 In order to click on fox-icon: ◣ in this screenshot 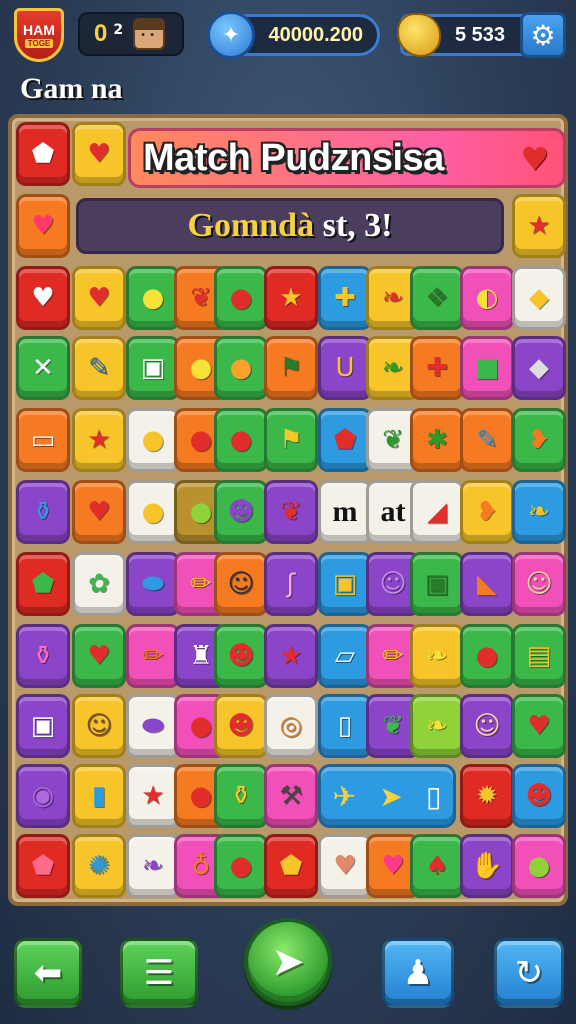, I will do `click(487, 584)`.